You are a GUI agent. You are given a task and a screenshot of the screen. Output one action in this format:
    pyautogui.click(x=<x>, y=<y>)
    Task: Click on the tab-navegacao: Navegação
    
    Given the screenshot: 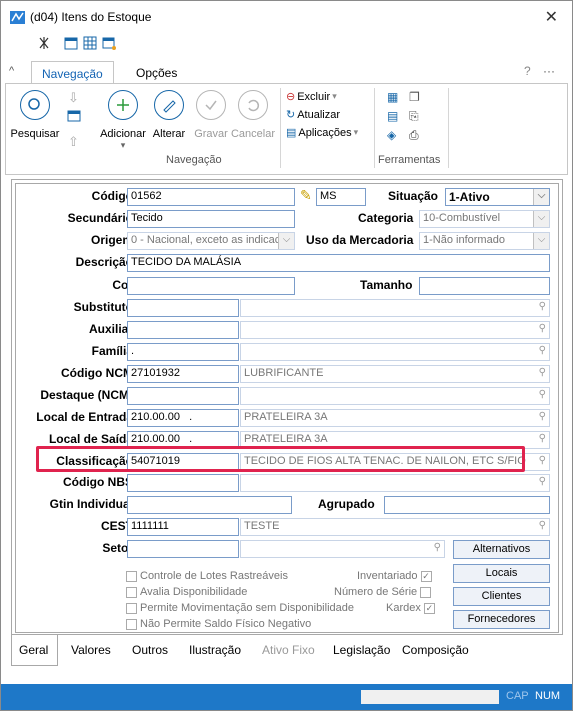 What is the action you would take?
    pyautogui.click(x=72, y=72)
    